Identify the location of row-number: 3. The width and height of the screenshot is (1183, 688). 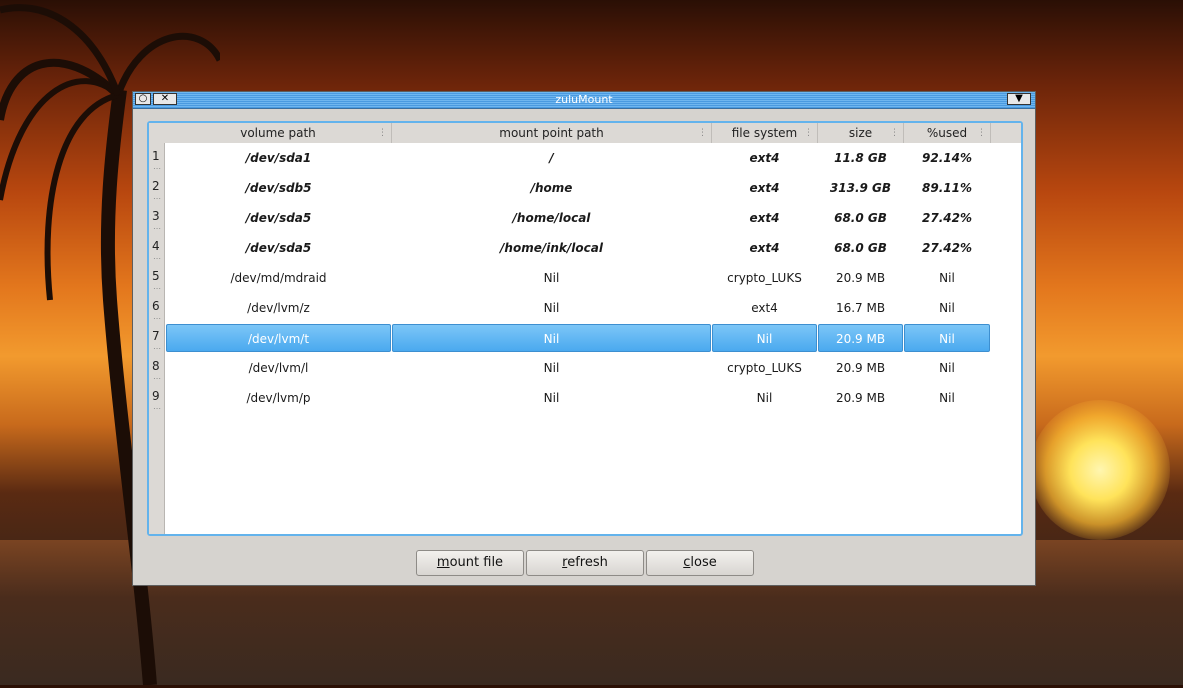
(156, 216).